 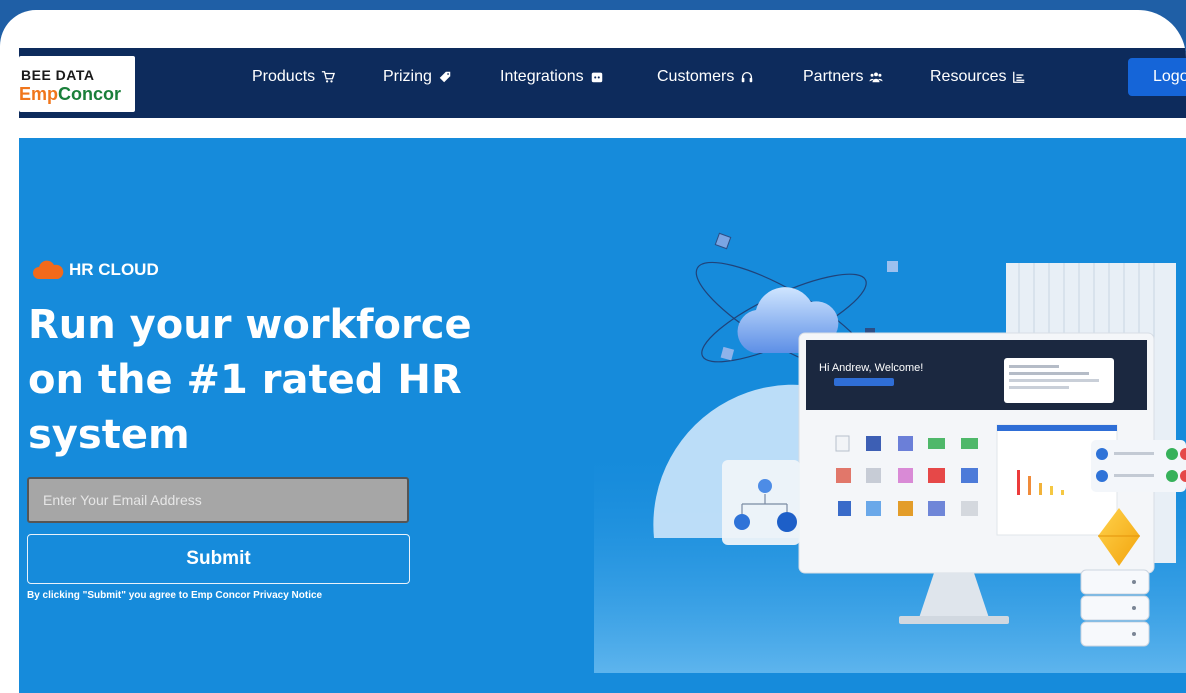 What do you see at coordinates (761, 502) in the screenshot?
I see `org-chart-card` at bounding box center [761, 502].